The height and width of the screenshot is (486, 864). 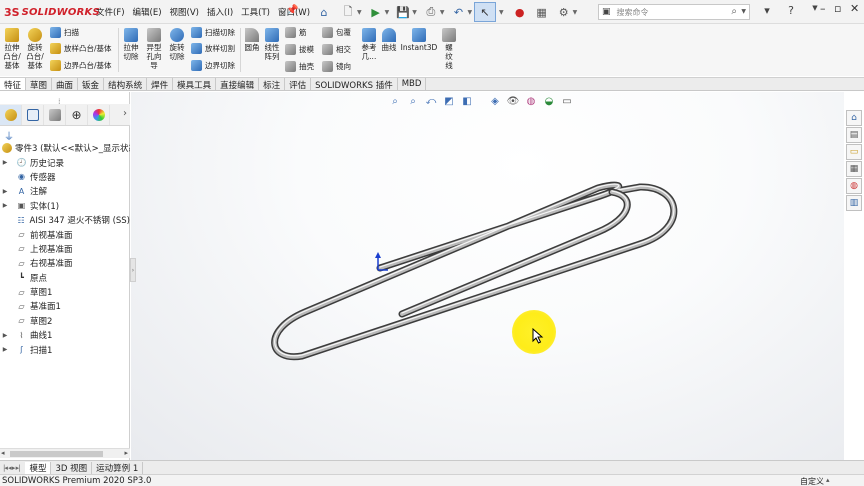 I want to click on rib-button: 筋, so click(x=296, y=32).